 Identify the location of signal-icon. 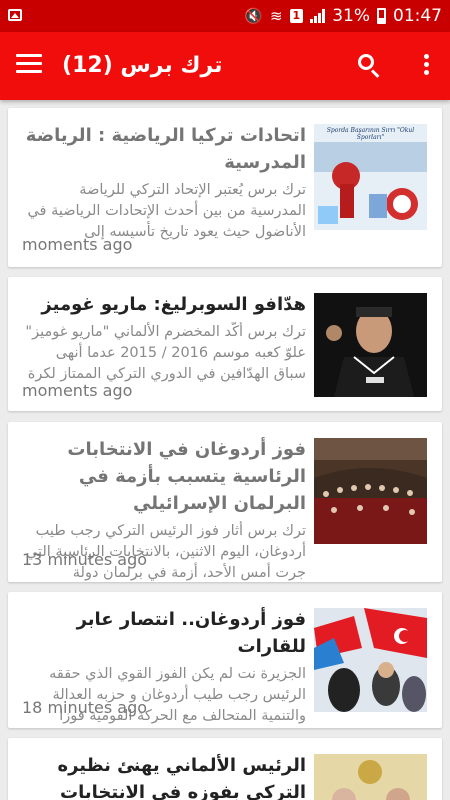
(318, 16).